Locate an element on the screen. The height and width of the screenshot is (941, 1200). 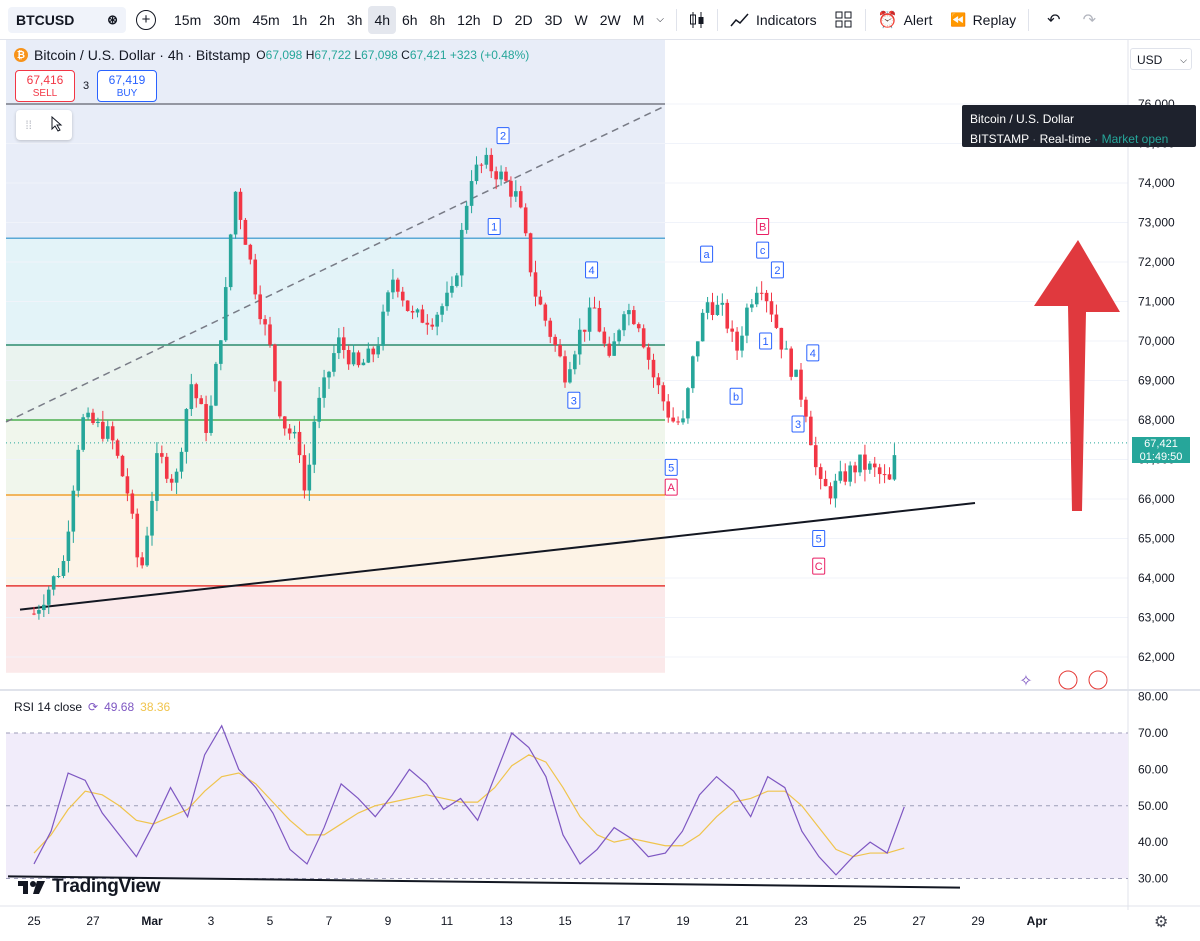
wave-label: c is located at coordinates (763, 250).